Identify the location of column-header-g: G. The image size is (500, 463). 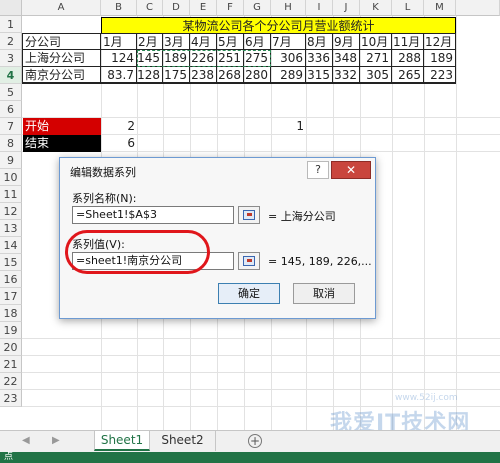
(257, 8).